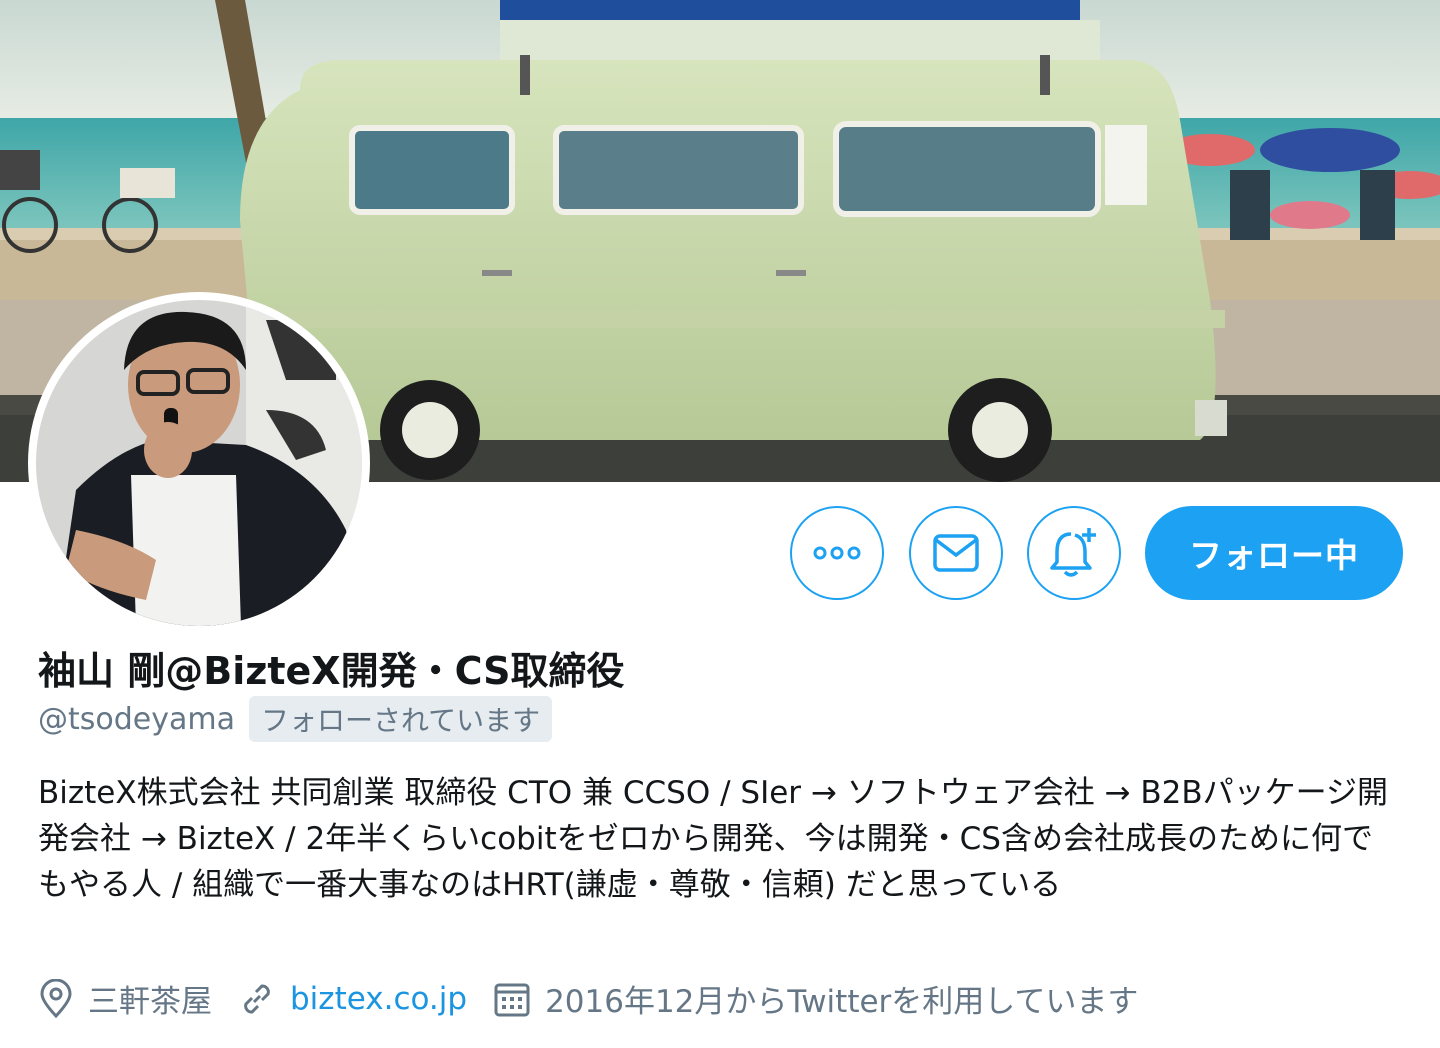 Image resolution: width=1440 pixels, height=1048 pixels. What do you see at coordinates (56, 998) in the screenshot?
I see `location-pin-icon` at bounding box center [56, 998].